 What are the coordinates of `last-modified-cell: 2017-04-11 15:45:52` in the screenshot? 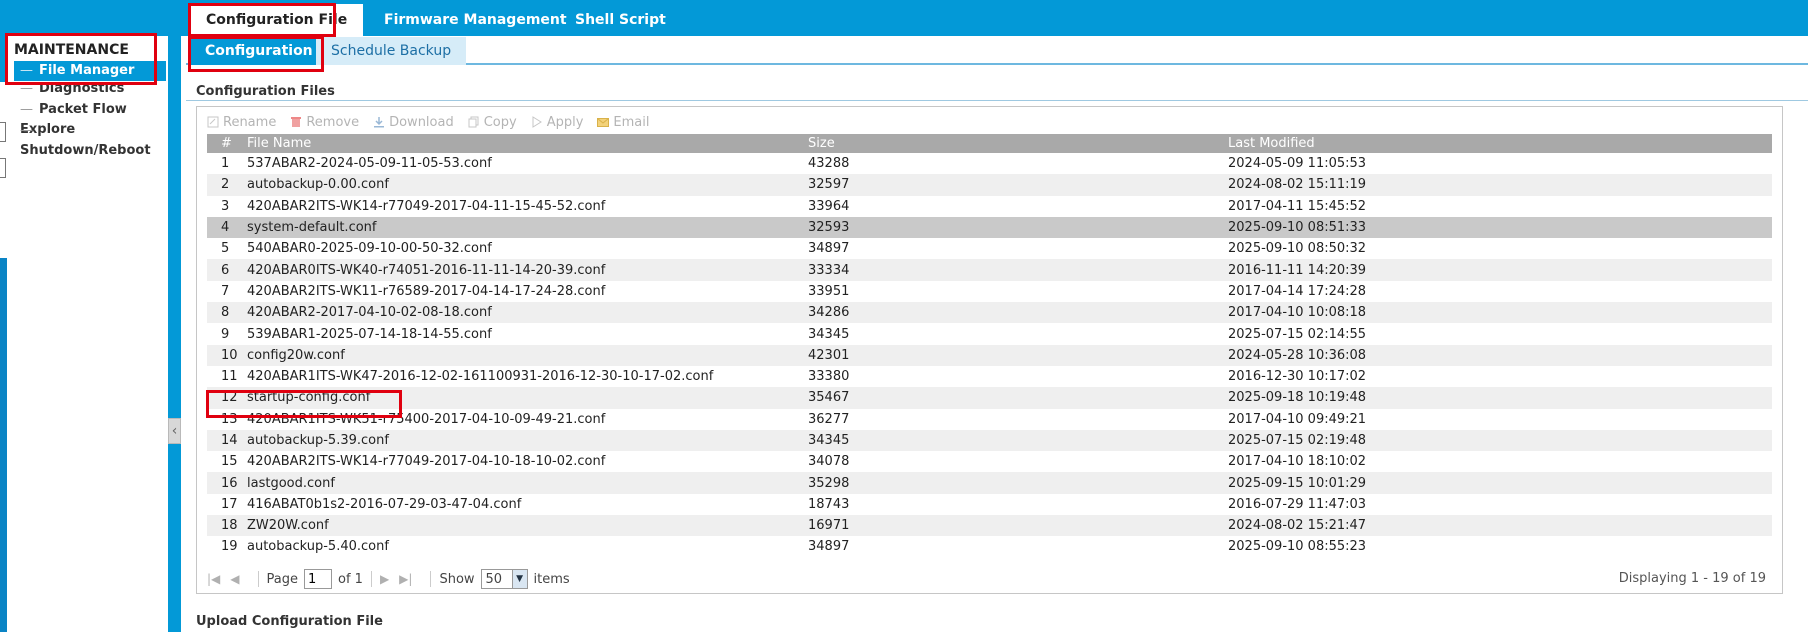 It's located at (1297, 206).